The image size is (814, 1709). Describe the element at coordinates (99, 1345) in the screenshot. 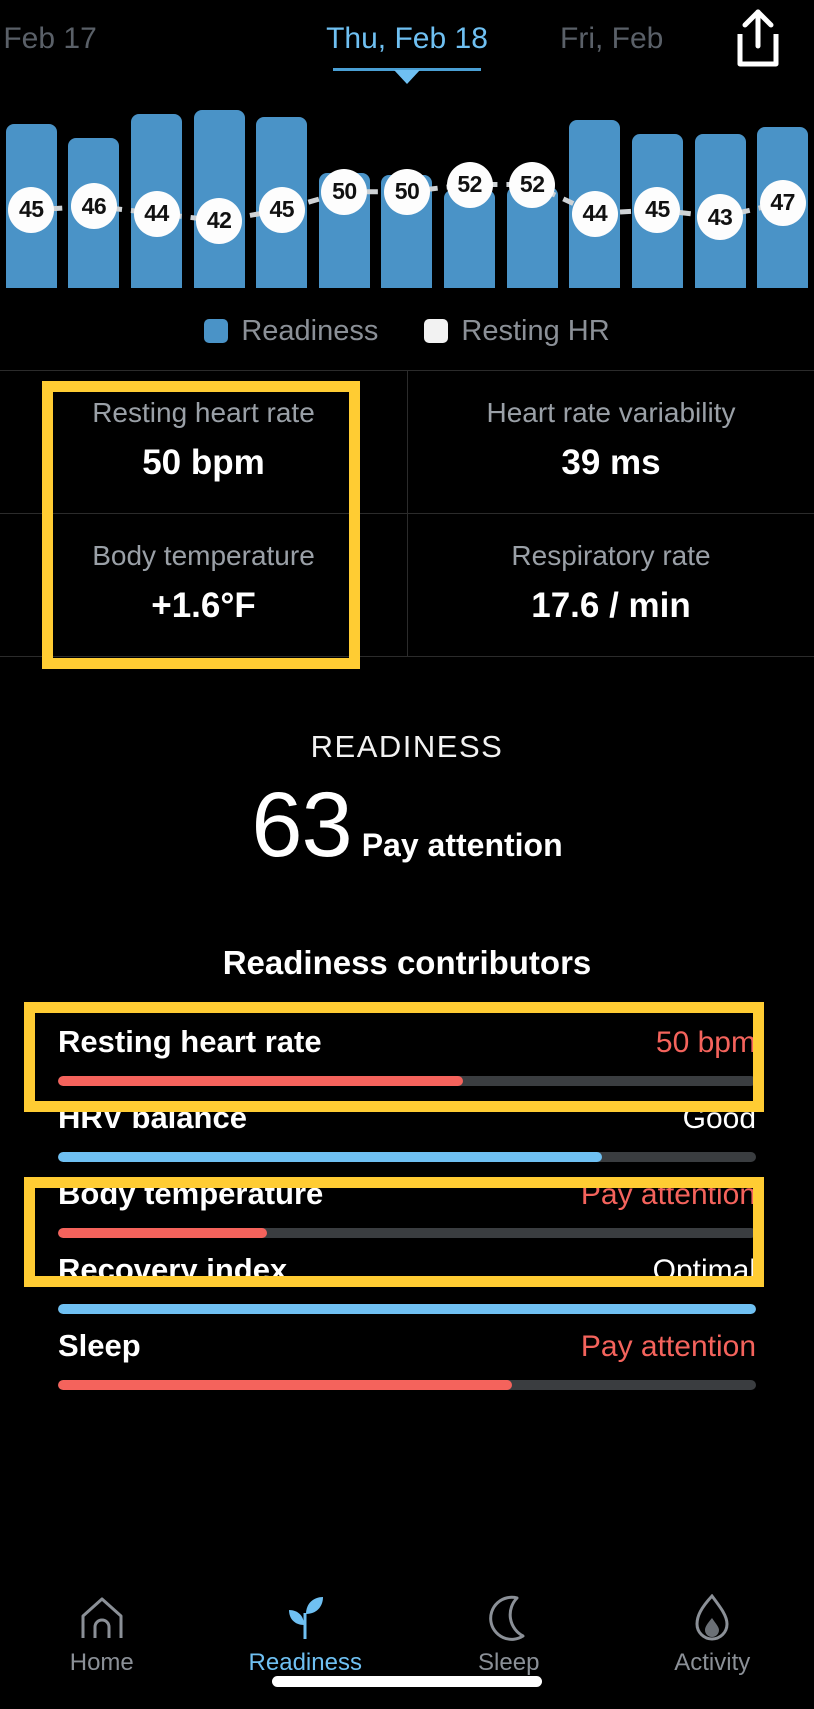

I see `contributor-name: Sleep` at that location.